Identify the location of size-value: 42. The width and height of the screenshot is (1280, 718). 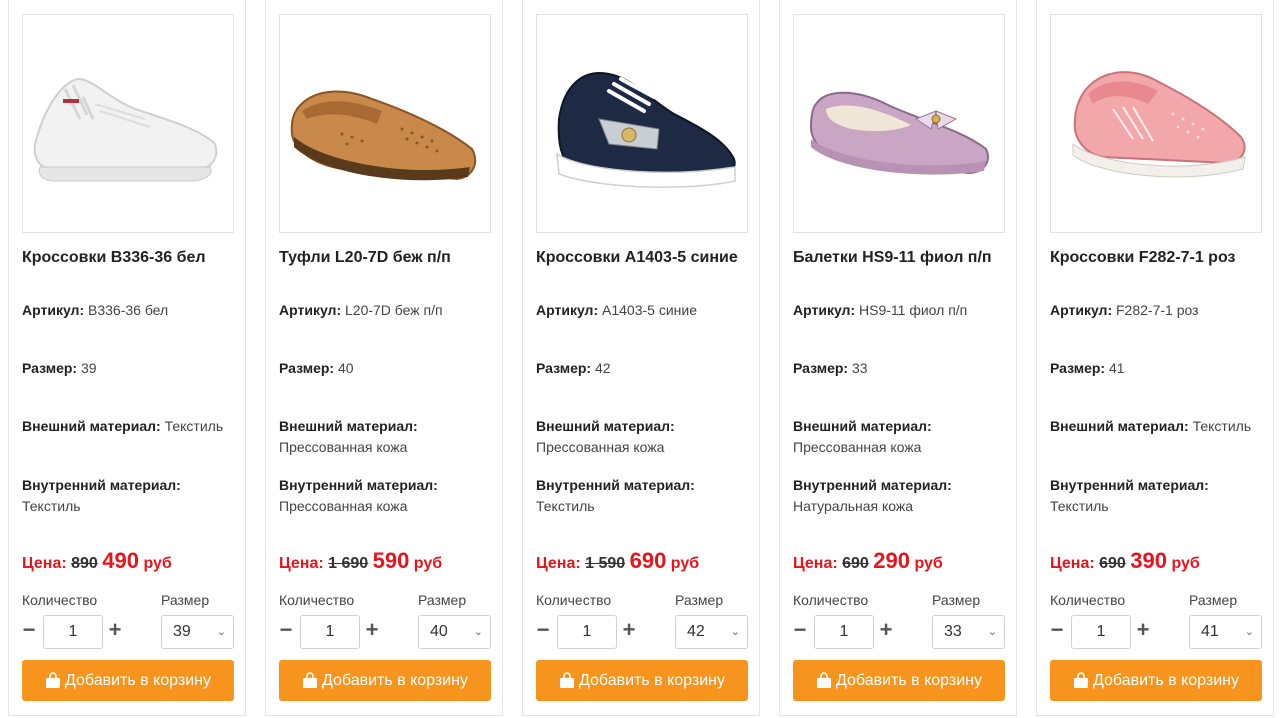
(602, 368).